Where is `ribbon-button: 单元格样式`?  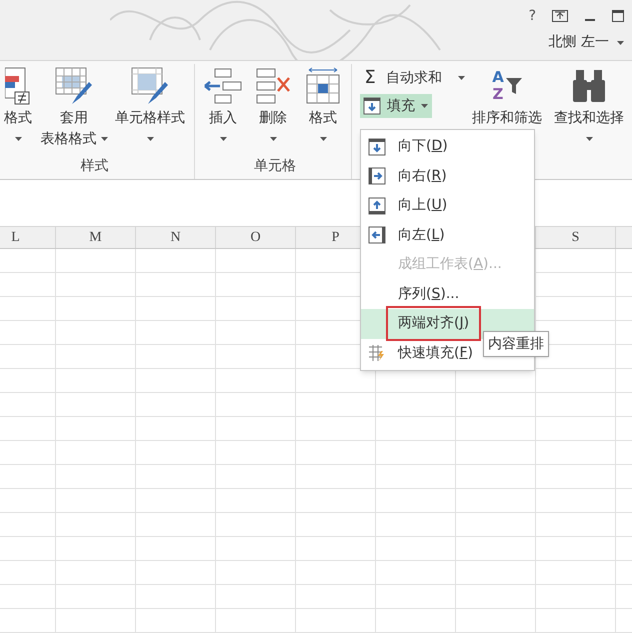 ribbon-button: 单元格样式 is located at coordinates (150, 107).